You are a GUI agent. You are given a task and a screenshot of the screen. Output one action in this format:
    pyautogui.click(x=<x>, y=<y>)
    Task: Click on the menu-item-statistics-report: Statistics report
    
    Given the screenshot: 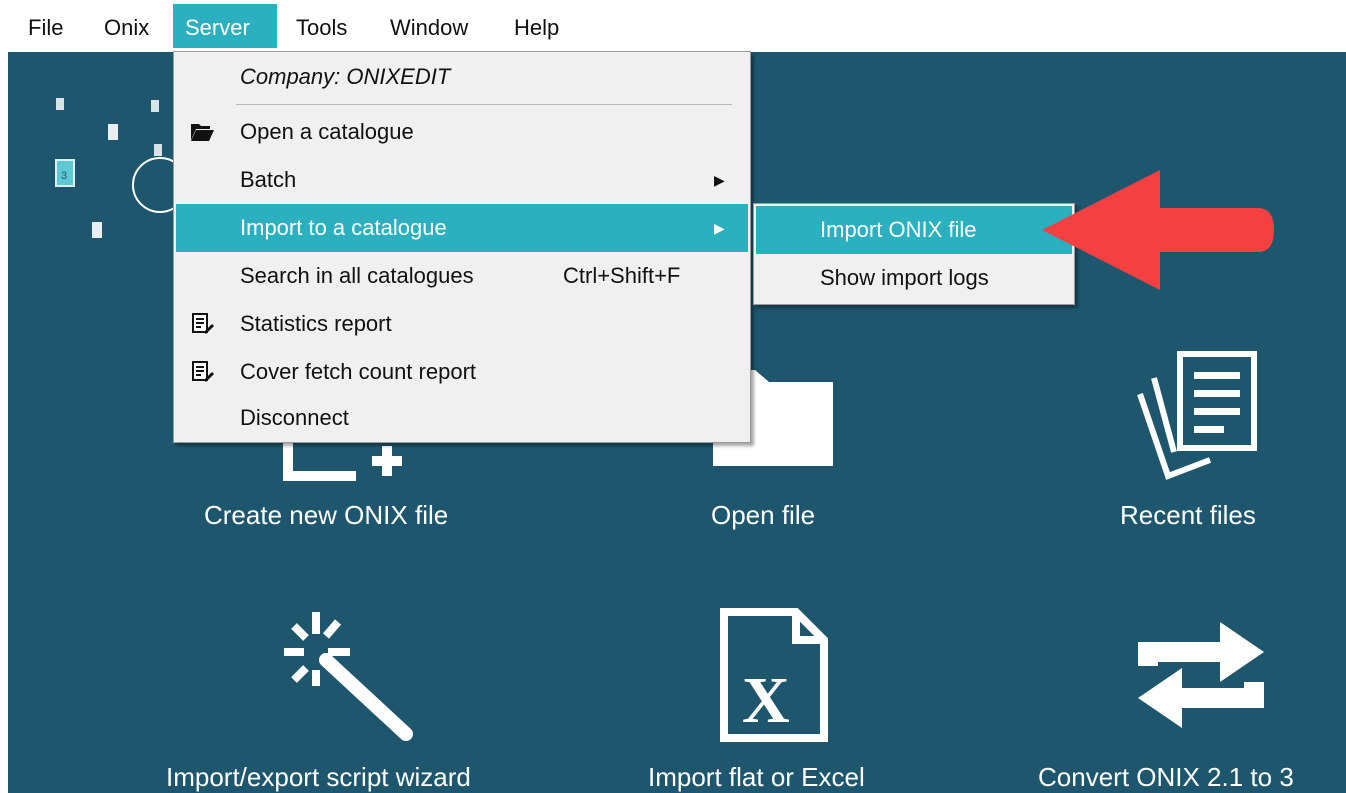 What is the action you would take?
    pyautogui.click(x=462, y=324)
    